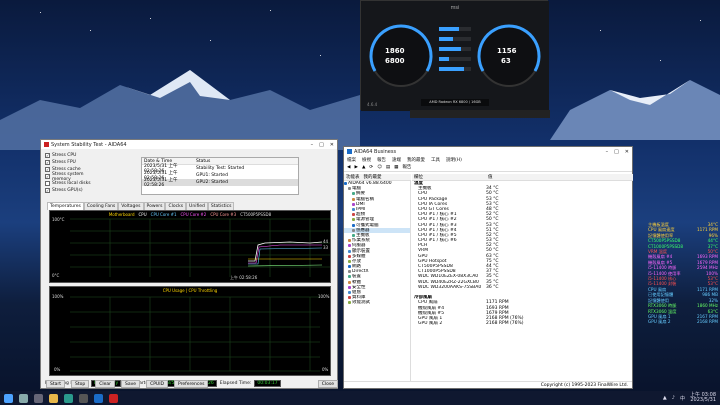 The image size is (720, 405). Describe the element at coordinates (324, 296) in the screenshot. I see `usage-right-top: 100%` at that location.